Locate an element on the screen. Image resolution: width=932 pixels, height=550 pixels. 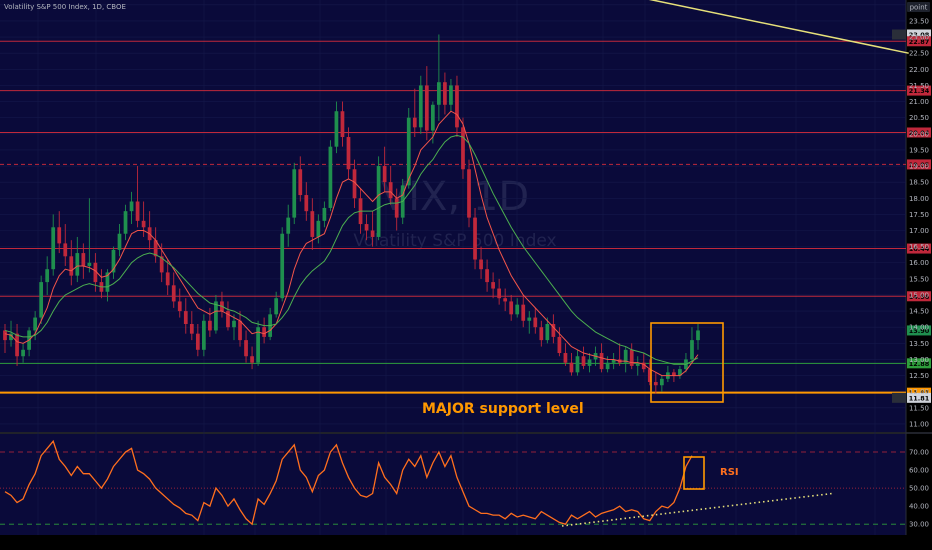
y-tick-label: 16.50 is located at coordinates (919, 247).